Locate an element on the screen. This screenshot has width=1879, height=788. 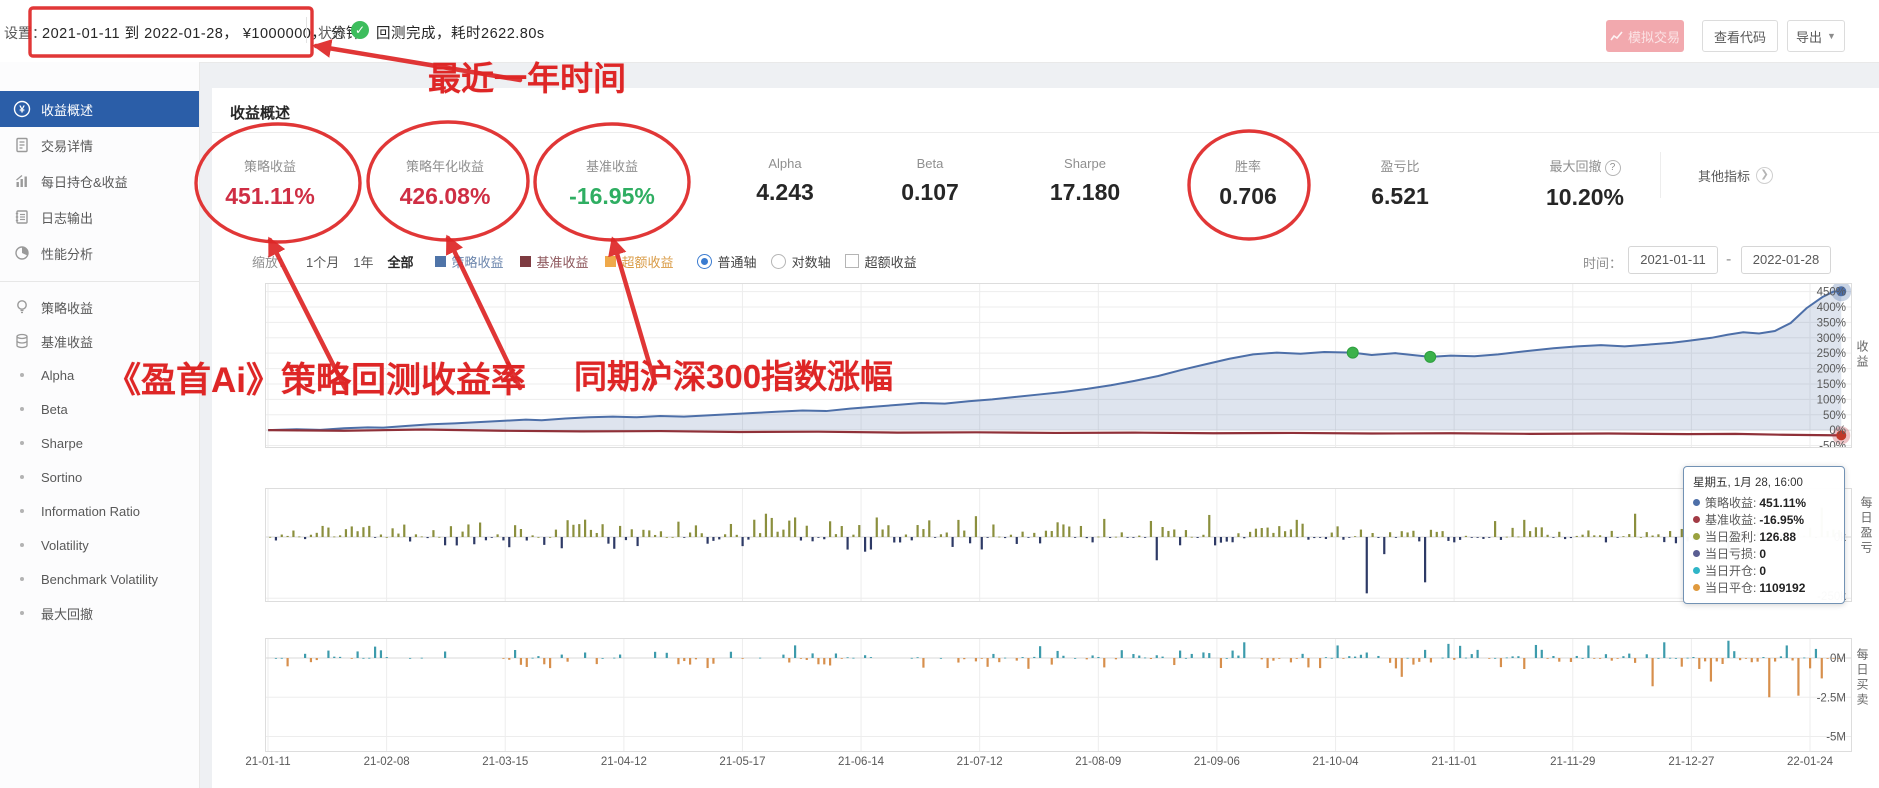
legend-策略收益: 策略收益 is located at coordinates (469, 261).